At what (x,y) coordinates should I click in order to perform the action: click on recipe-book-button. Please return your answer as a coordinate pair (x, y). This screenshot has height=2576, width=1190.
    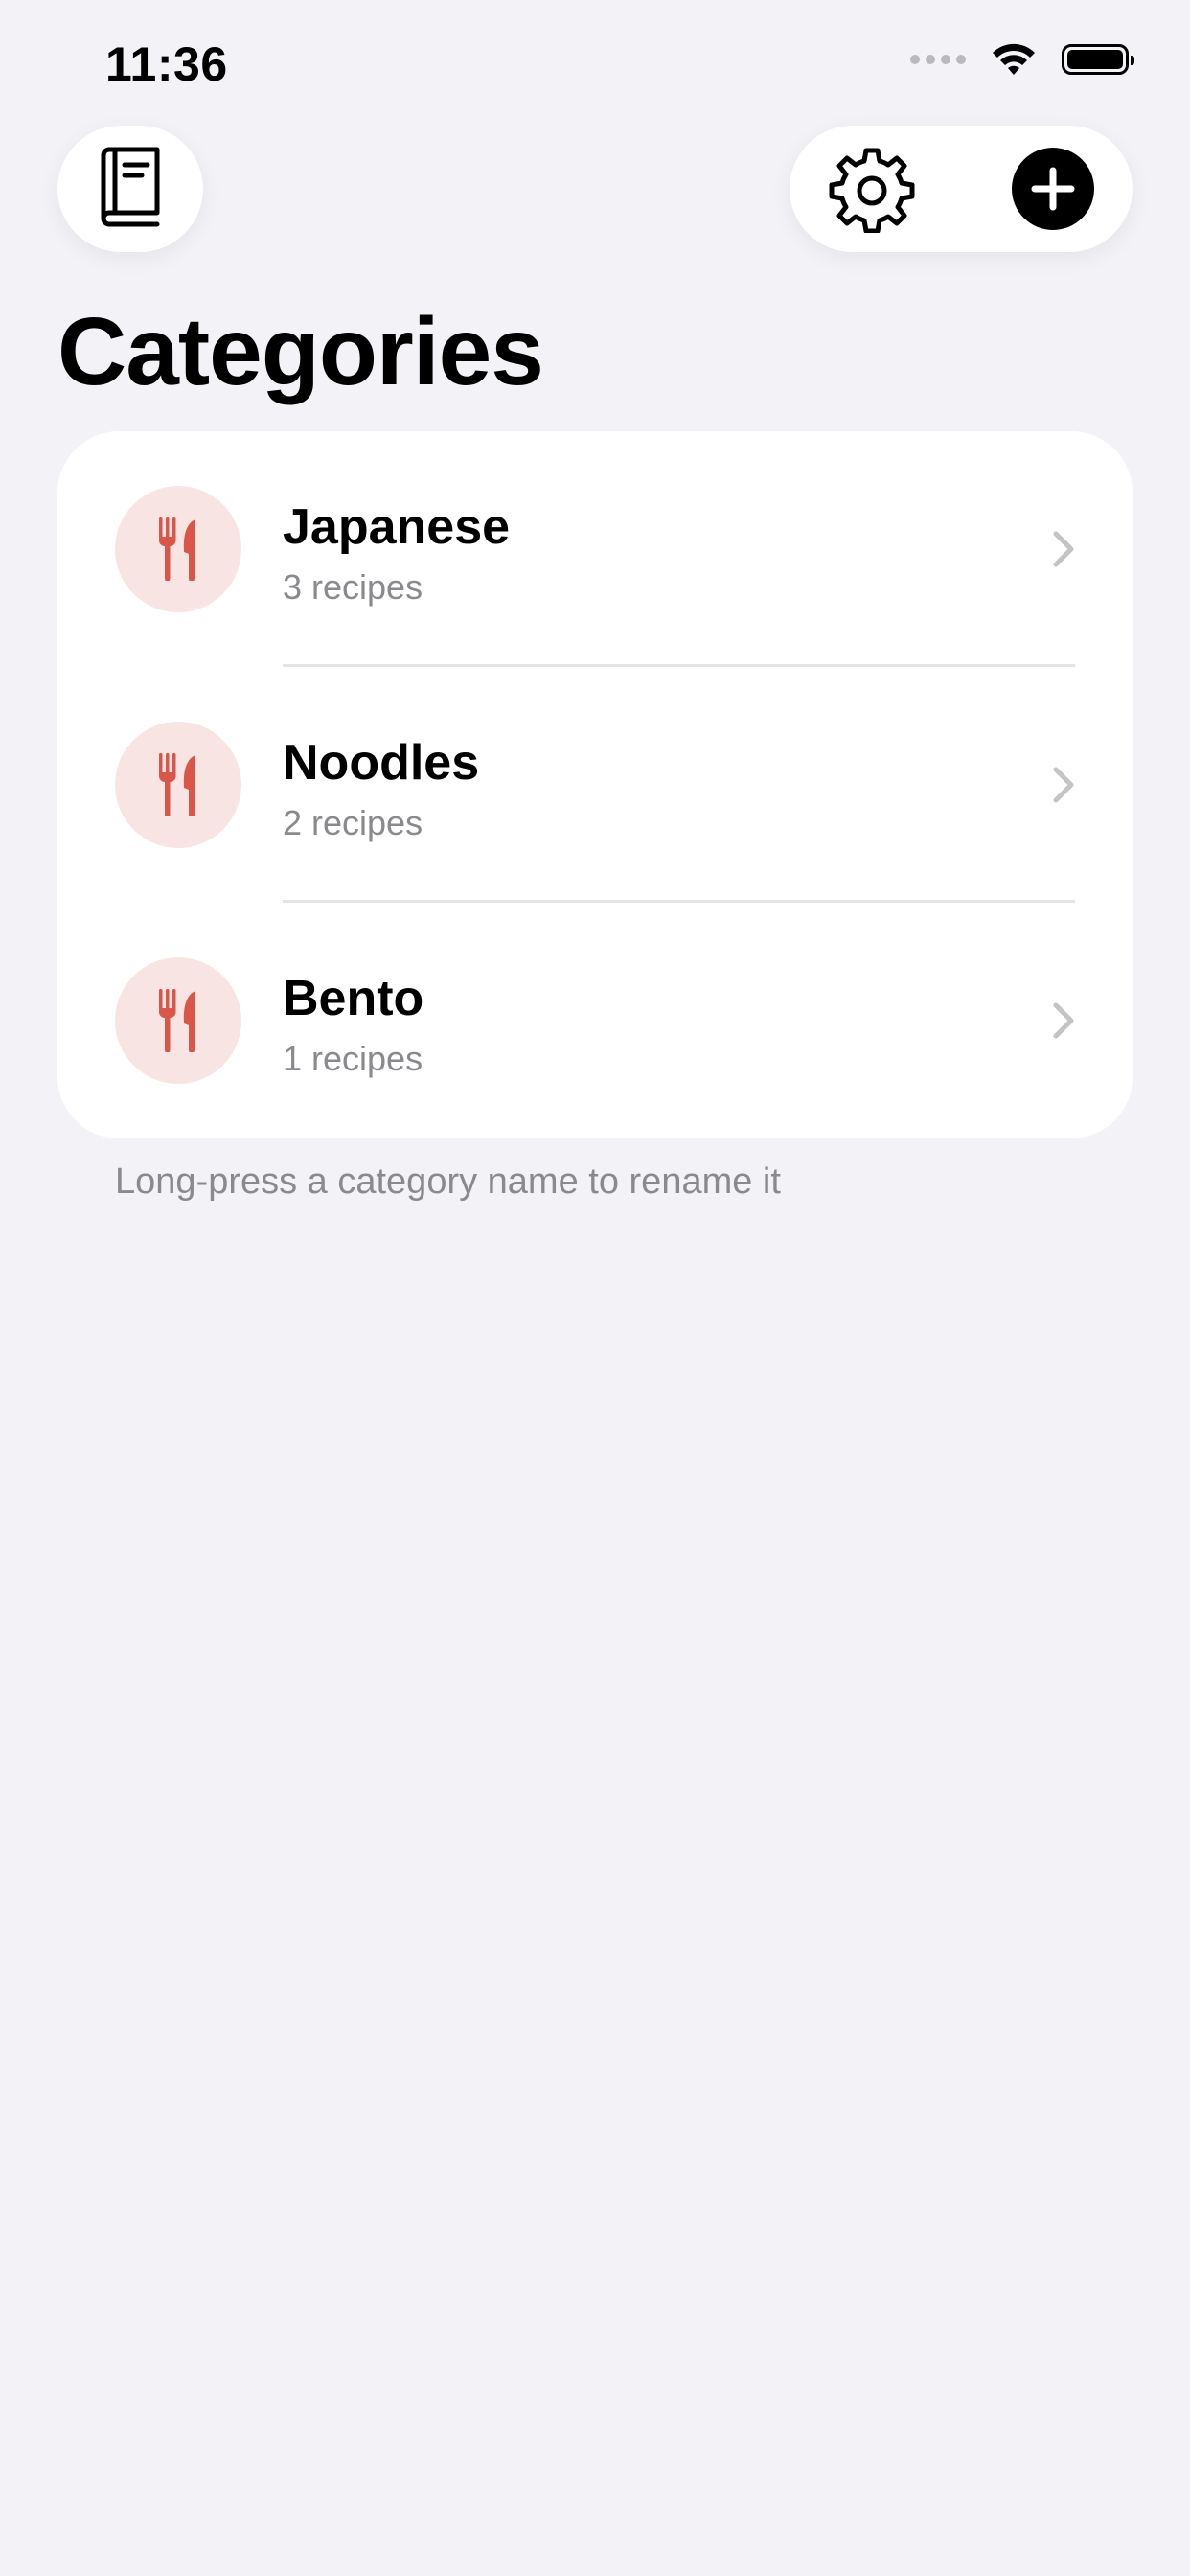
    Looking at the image, I should click on (130, 189).